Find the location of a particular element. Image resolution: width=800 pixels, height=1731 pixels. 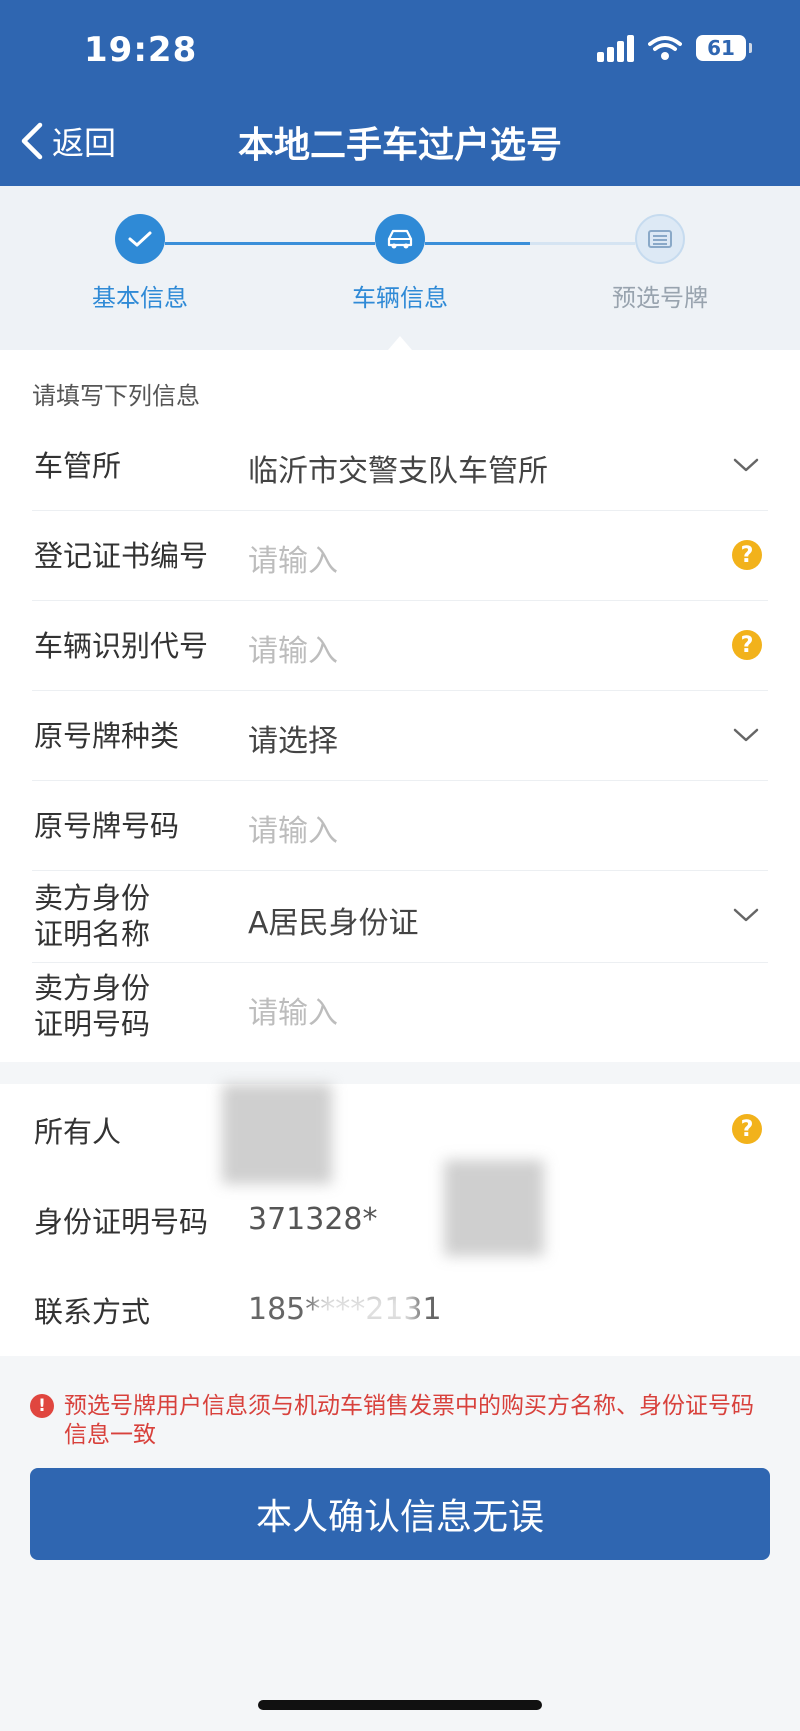

registration-cert-number-field: 登记证书编号 请输入 ? is located at coordinates (400, 555).